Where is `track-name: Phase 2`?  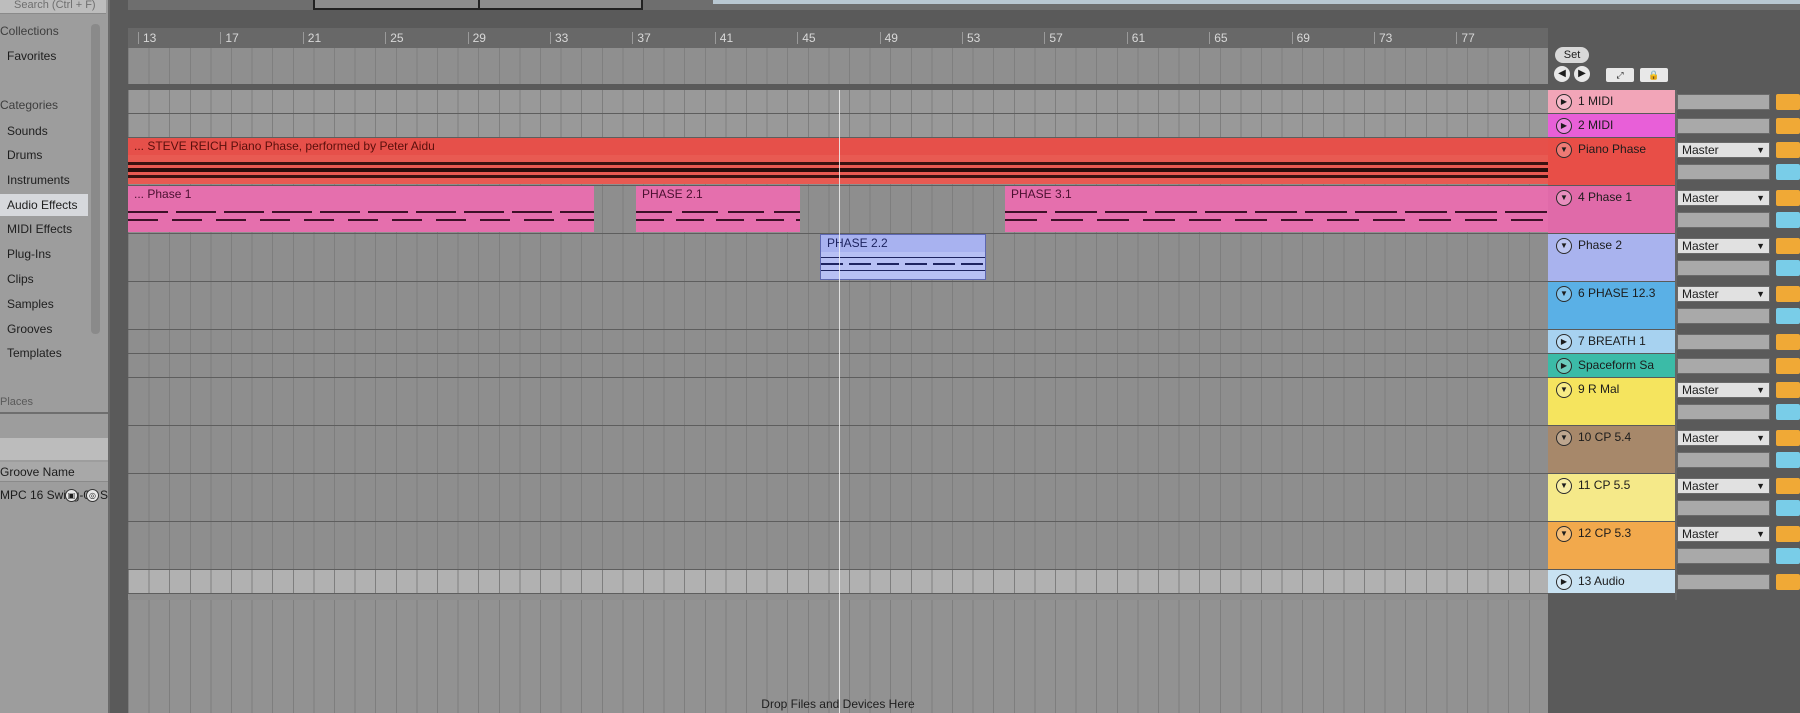 track-name: Phase 2 is located at coordinates (1600, 245).